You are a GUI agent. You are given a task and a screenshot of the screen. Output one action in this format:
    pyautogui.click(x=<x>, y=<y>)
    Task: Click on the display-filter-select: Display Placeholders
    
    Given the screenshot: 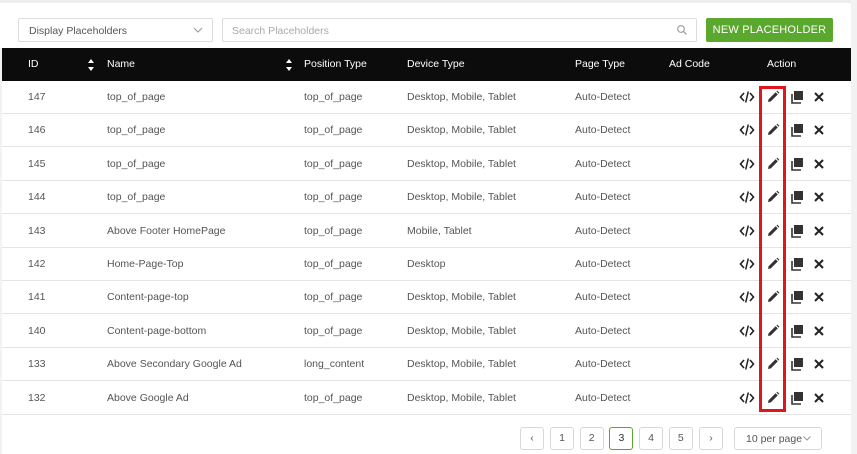 What is the action you would take?
    pyautogui.click(x=115, y=30)
    